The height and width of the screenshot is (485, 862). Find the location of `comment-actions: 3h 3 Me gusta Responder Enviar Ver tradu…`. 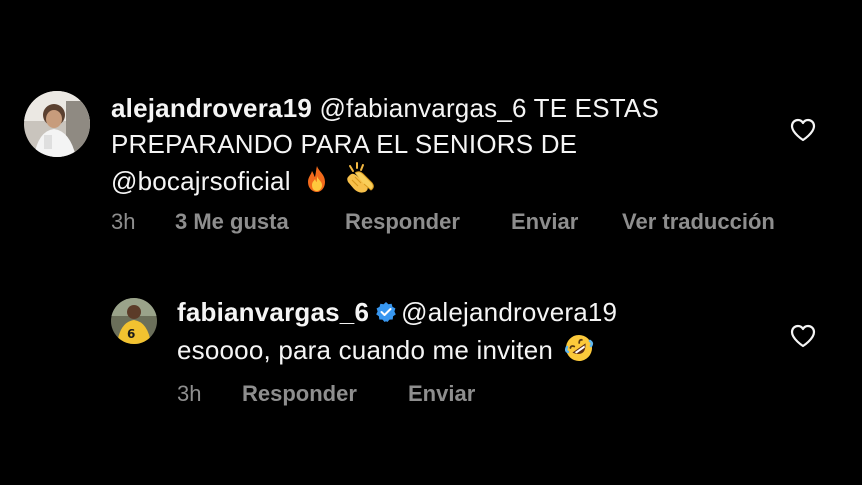

comment-actions: 3h 3 Me gusta Responder Enviar Ver tradu… is located at coordinates (461, 223).